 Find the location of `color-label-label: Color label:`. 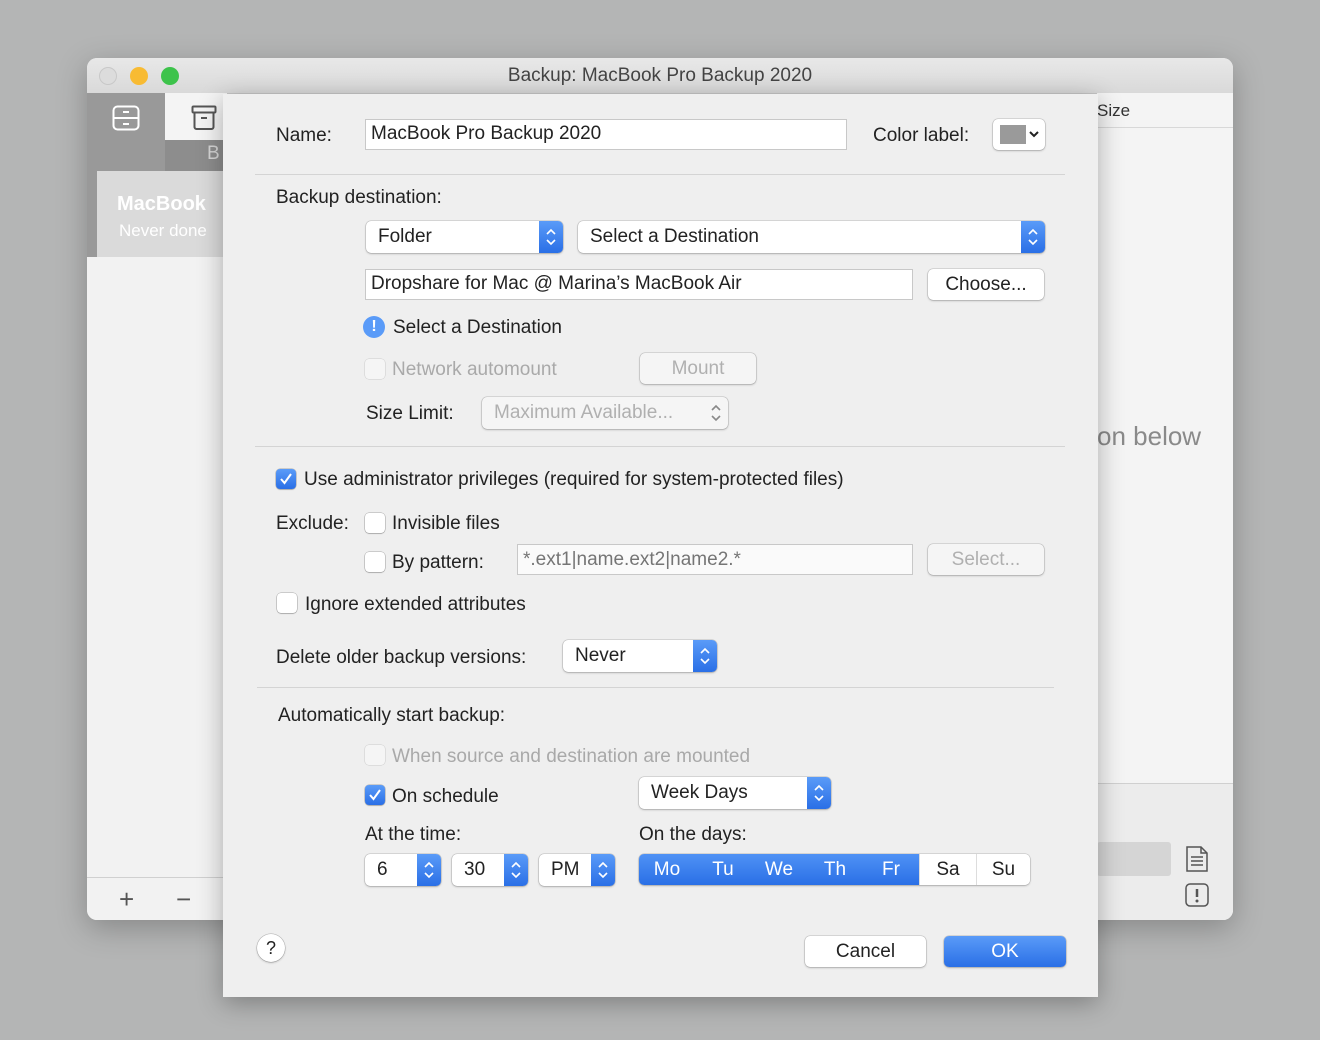

color-label-label: Color label: is located at coordinates (921, 135).